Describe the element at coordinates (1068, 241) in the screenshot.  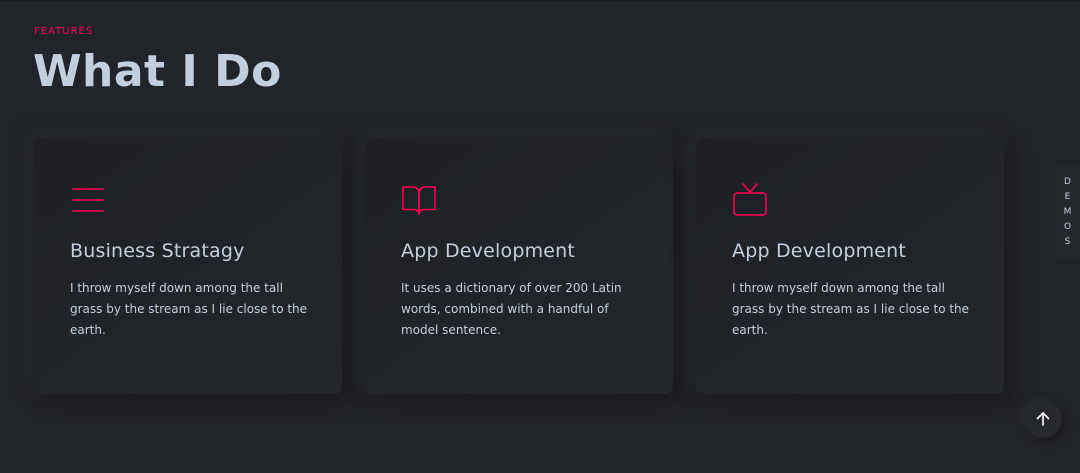
I see `demos-letter: S` at that location.